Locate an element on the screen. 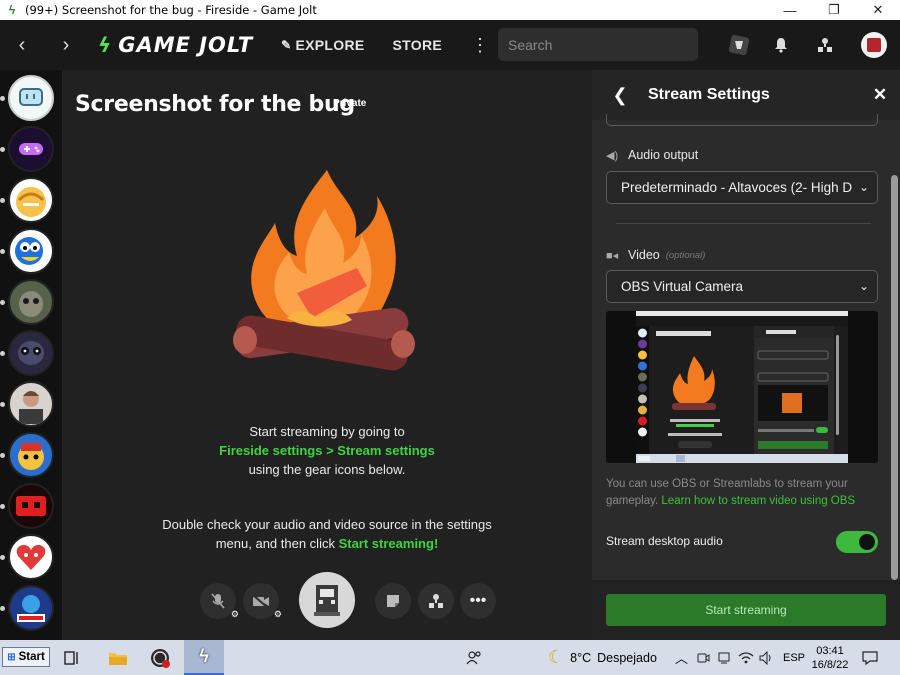  quests-icon is located at coordinates (739, 45).